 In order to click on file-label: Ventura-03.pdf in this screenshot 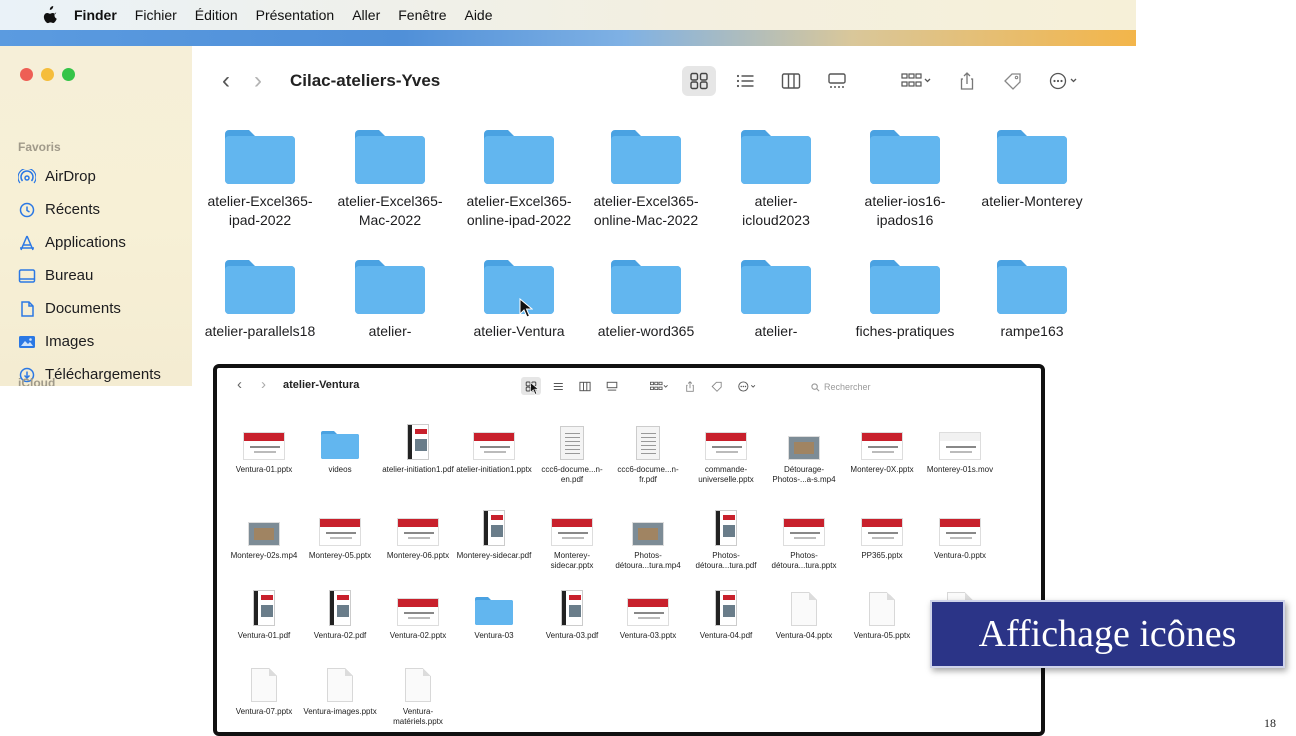, I will do `click(572, 635)`.